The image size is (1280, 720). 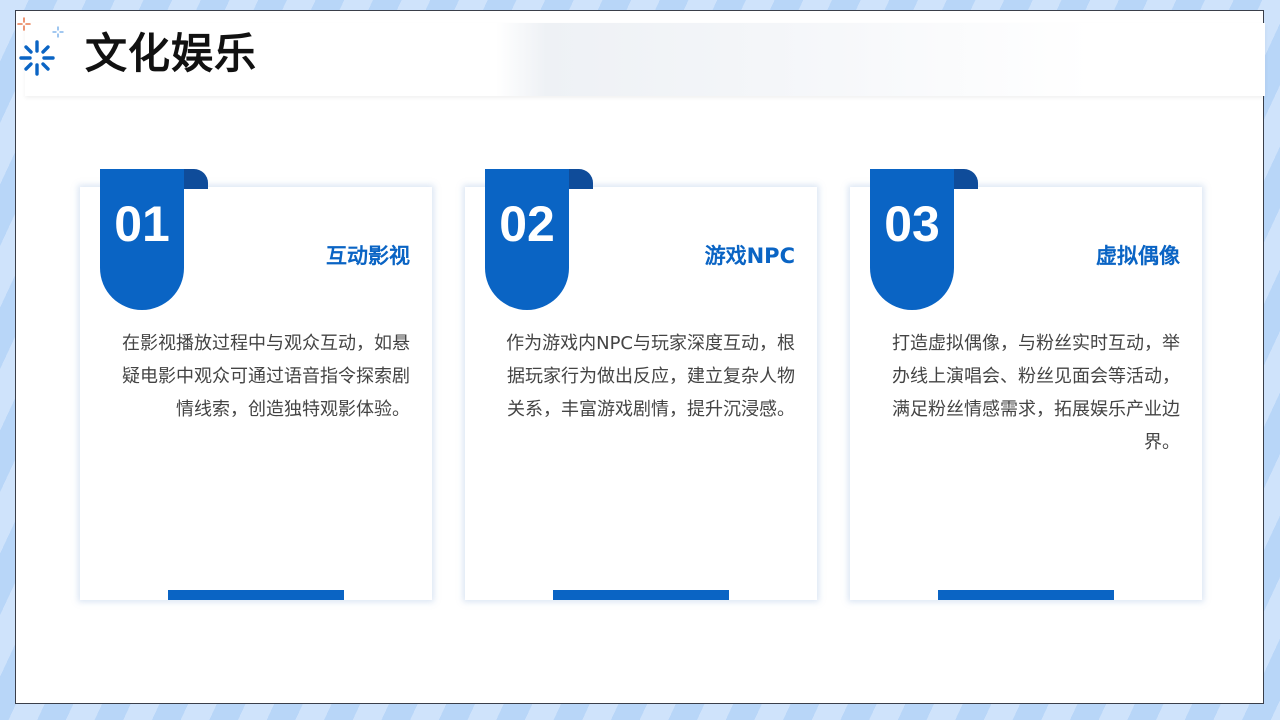 I want to click on number-ribbon: 01, so click(x=142, y=239).